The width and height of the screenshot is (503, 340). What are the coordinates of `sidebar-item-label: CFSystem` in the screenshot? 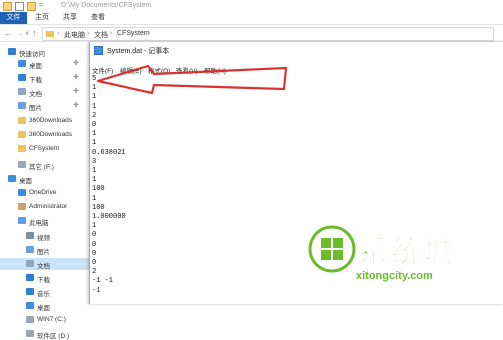 It's located at (44, 148).